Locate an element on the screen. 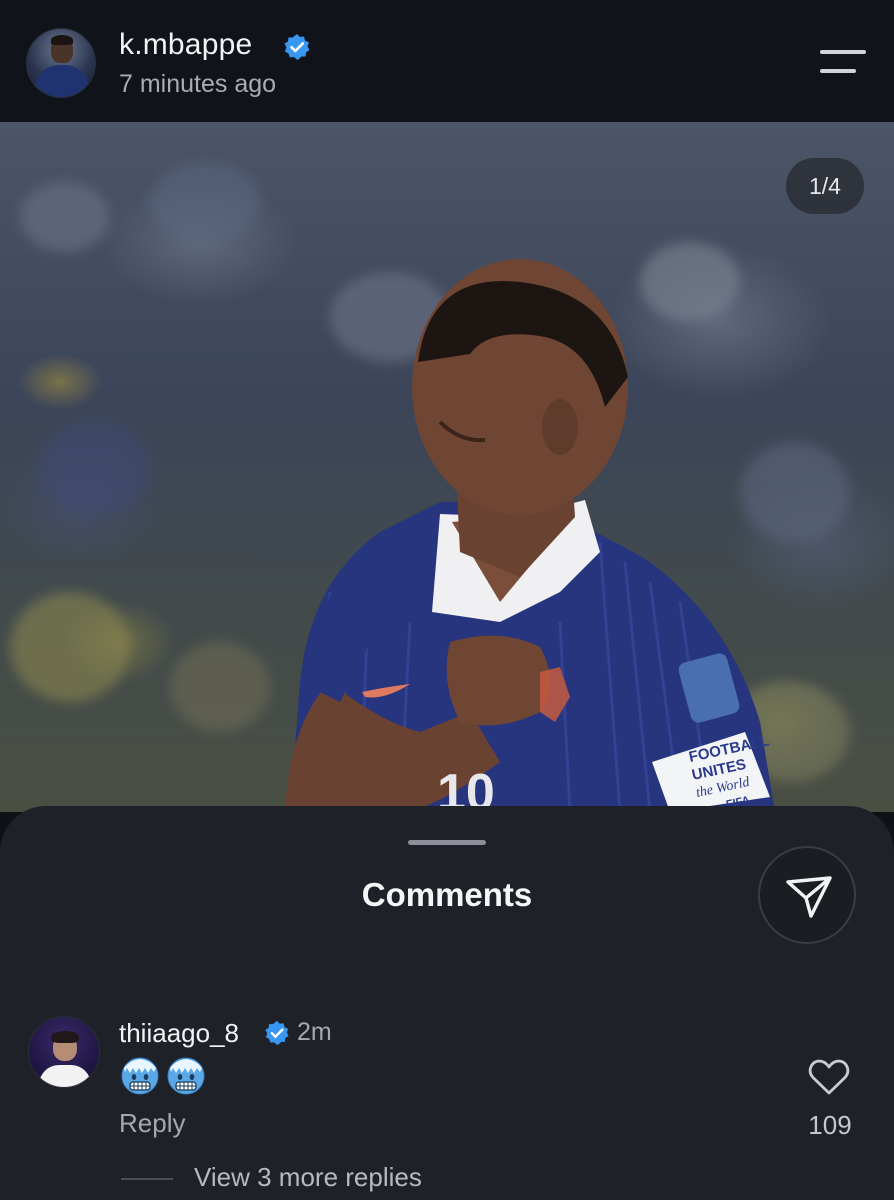 This screenshot has height=1200, width=894. commenter-avatar is located at coordinates (64, 1052).